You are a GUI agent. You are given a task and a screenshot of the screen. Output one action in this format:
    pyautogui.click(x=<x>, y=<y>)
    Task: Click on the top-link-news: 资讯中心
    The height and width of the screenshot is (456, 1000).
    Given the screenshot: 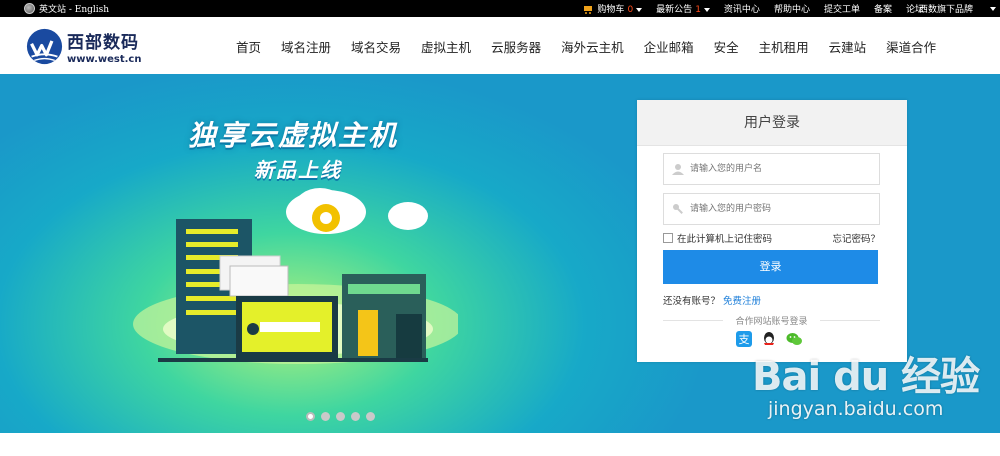 What is the action you would take?
    pyautogui.click(x=742, y=8)
    